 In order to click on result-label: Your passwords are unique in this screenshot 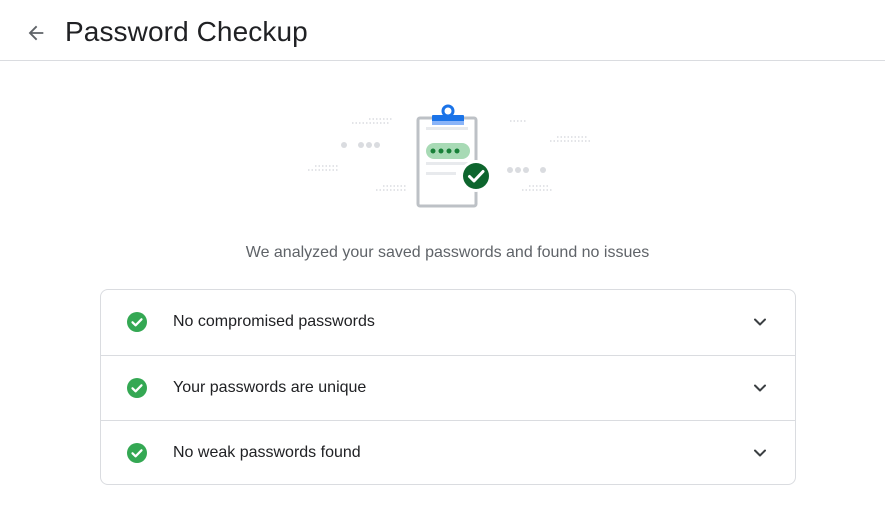, I will do `click(270, 387)`.